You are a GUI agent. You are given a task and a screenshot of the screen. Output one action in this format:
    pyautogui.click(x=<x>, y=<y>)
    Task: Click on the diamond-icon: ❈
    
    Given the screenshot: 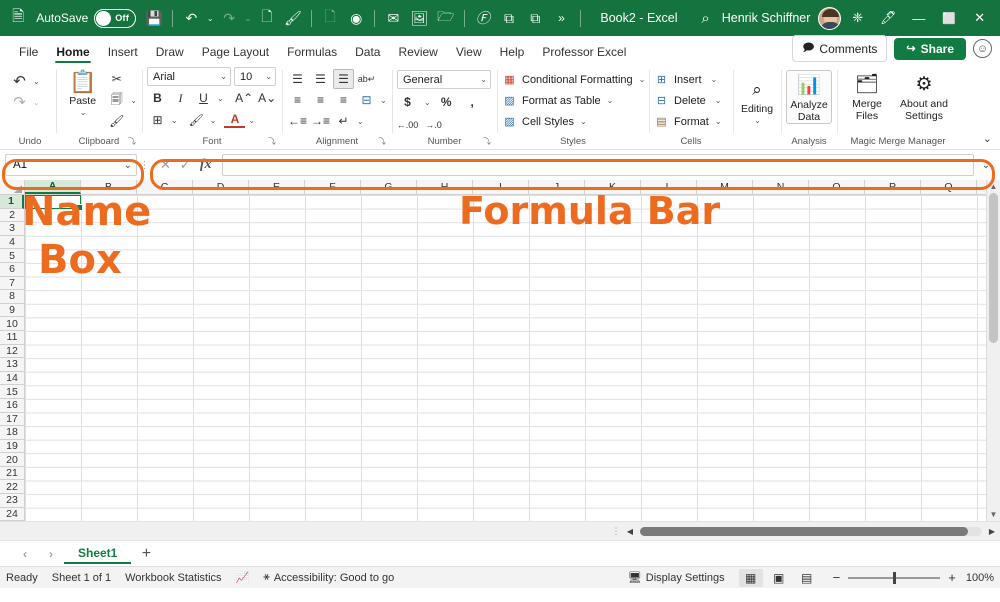 What is the action you would take?
    pyautogui.click(x=857, y=18)
    